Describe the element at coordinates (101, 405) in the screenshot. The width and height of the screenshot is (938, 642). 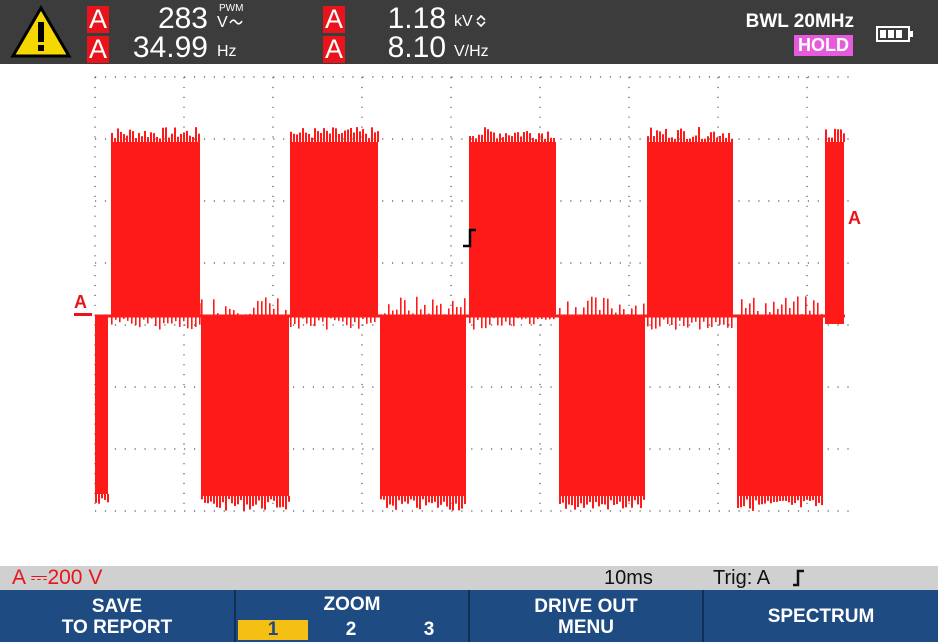
I see `negative-pulse-block` at that location.